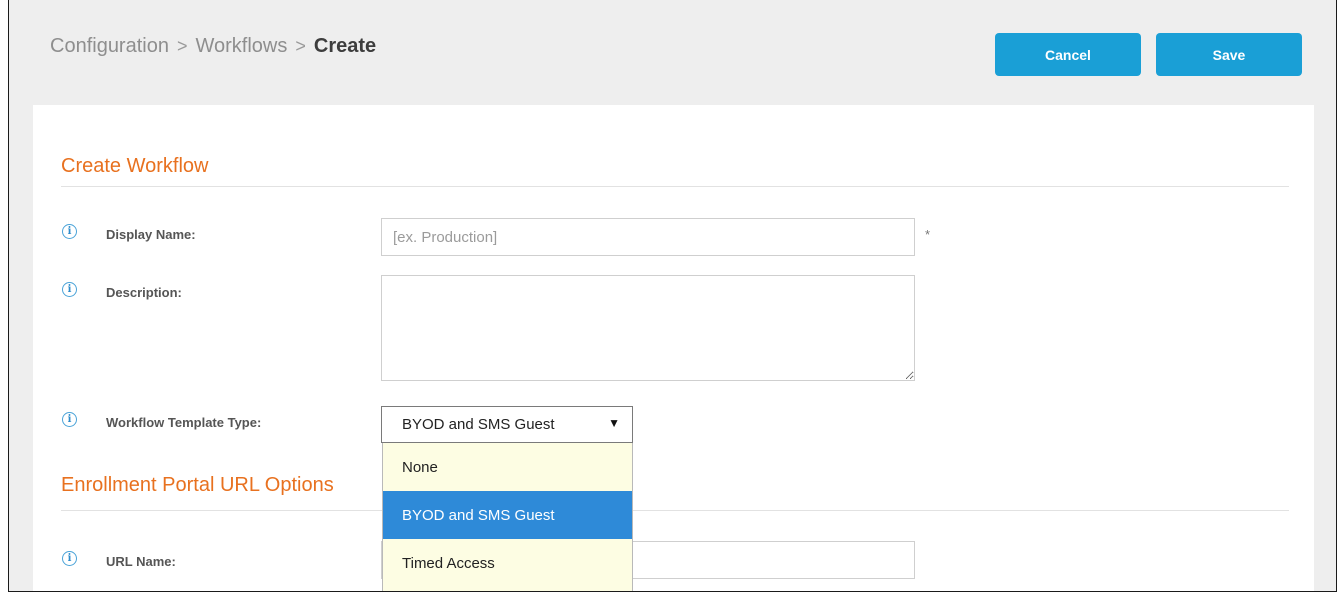 This screenshot has height=594, width=1339. Describe the element at coordinates (151, 234) in the screenshot. I see `display-name-label: Display Name:` at that location.